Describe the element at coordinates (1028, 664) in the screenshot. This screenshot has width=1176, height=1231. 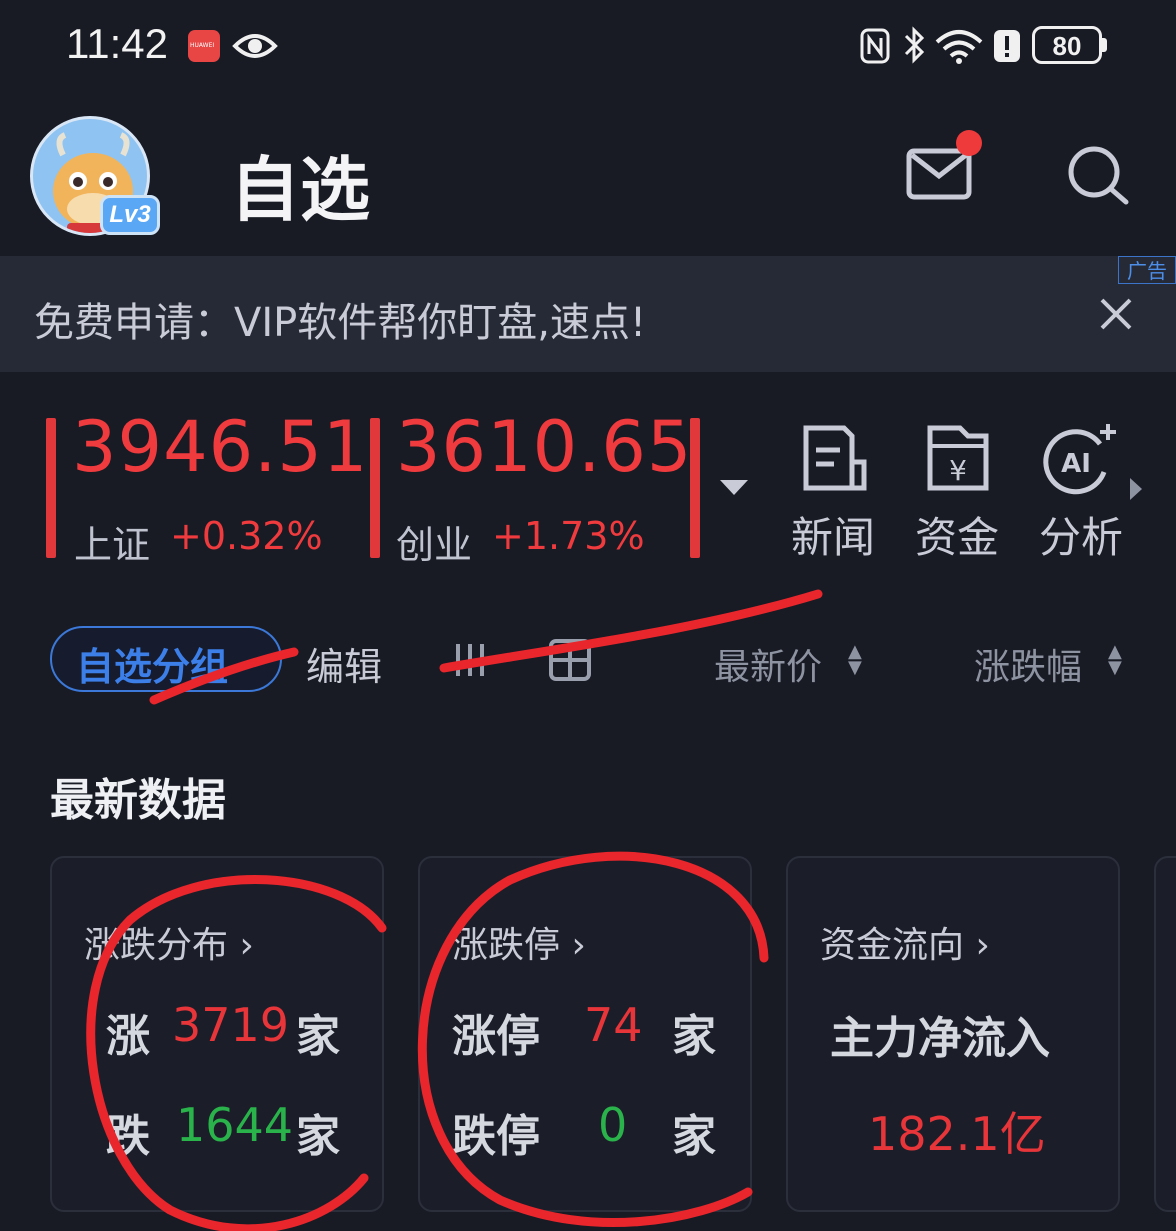
I see `sort-change-percent: 涨跌幅` at that location.